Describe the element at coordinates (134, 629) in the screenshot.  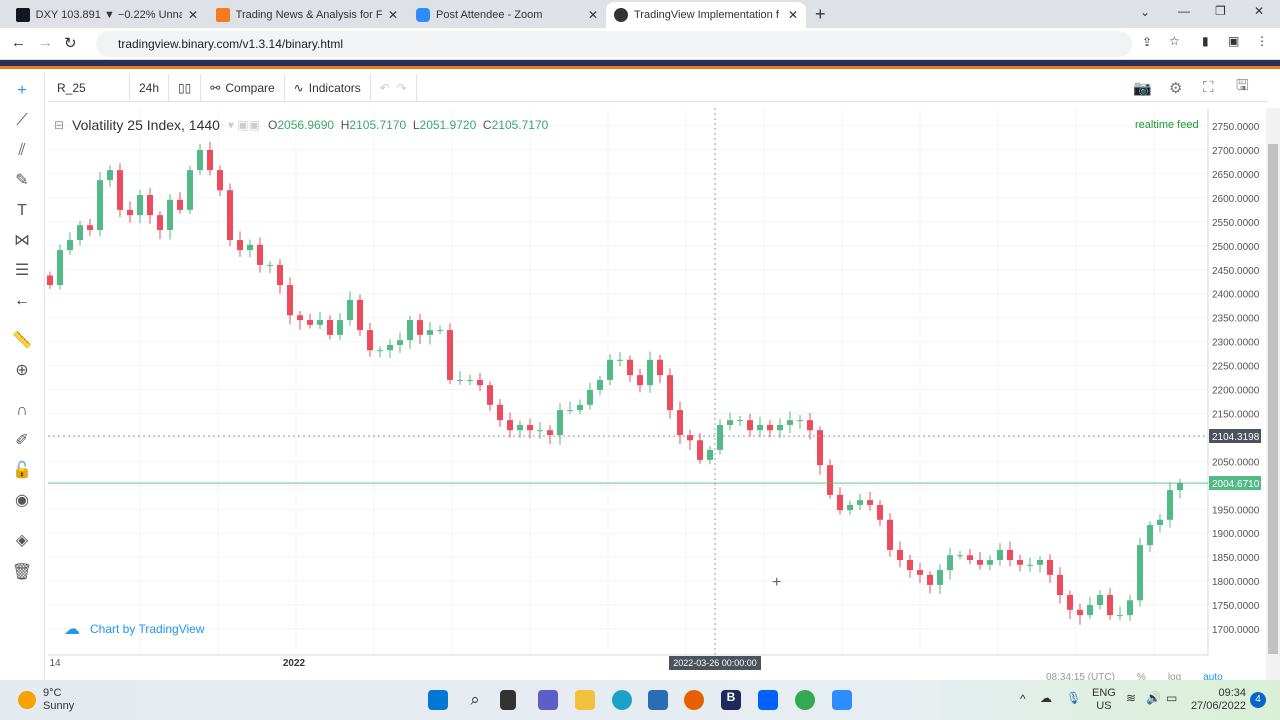
I see `tradingview-credit-link: ☁ Chart by TradingView` at that location.